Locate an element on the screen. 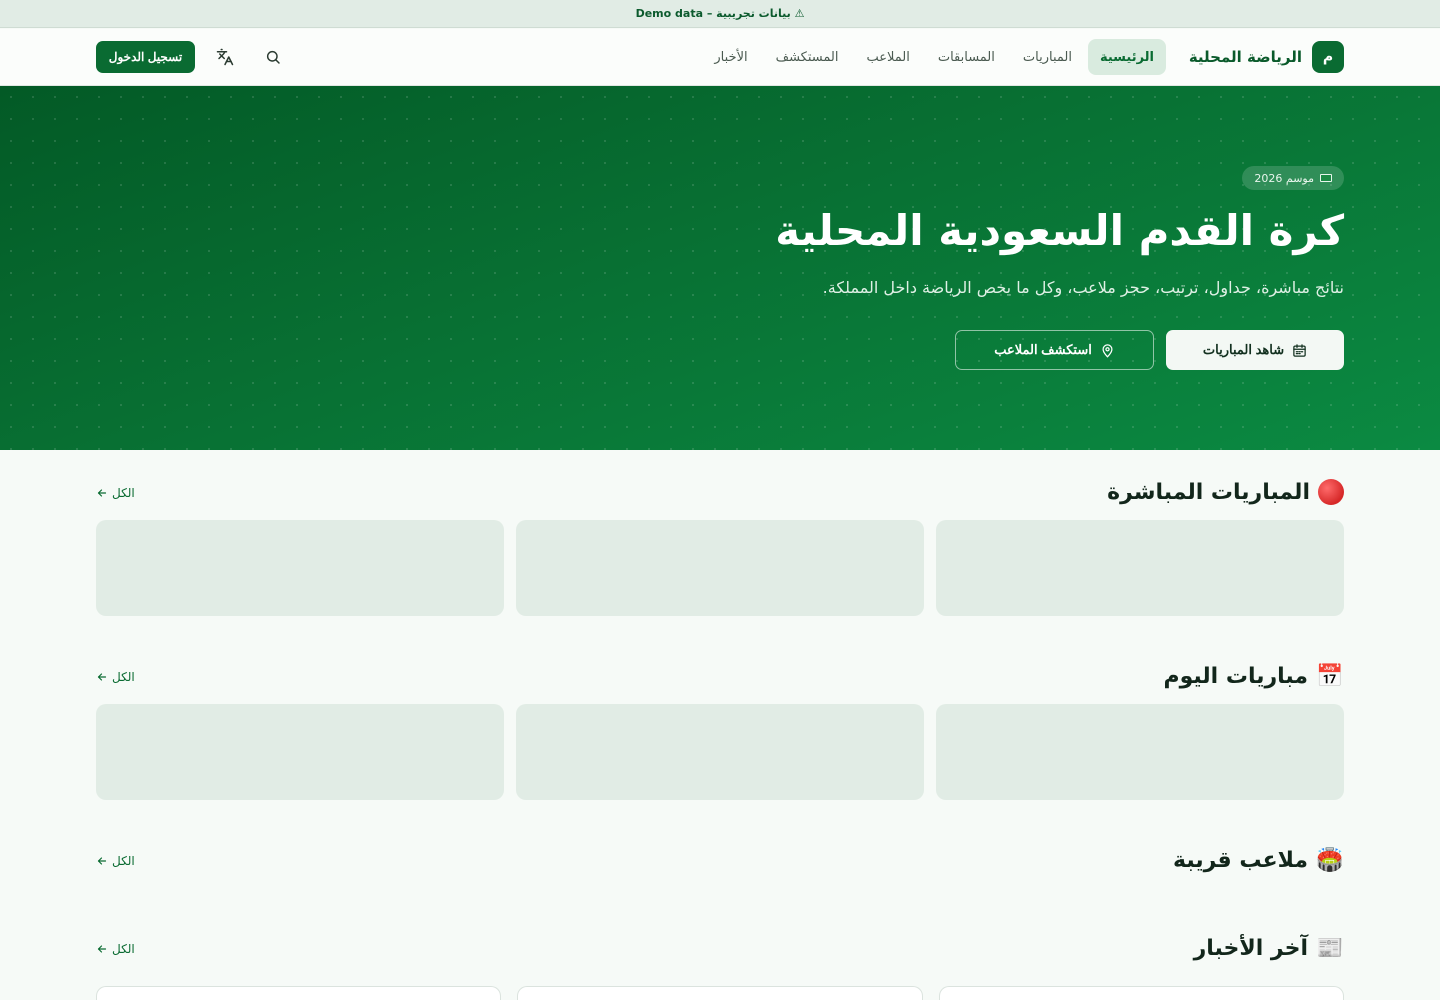 This screenshot has width=1440, height=1000. nav-item-competitions: المسابقات is located at coordinates (966, 57).